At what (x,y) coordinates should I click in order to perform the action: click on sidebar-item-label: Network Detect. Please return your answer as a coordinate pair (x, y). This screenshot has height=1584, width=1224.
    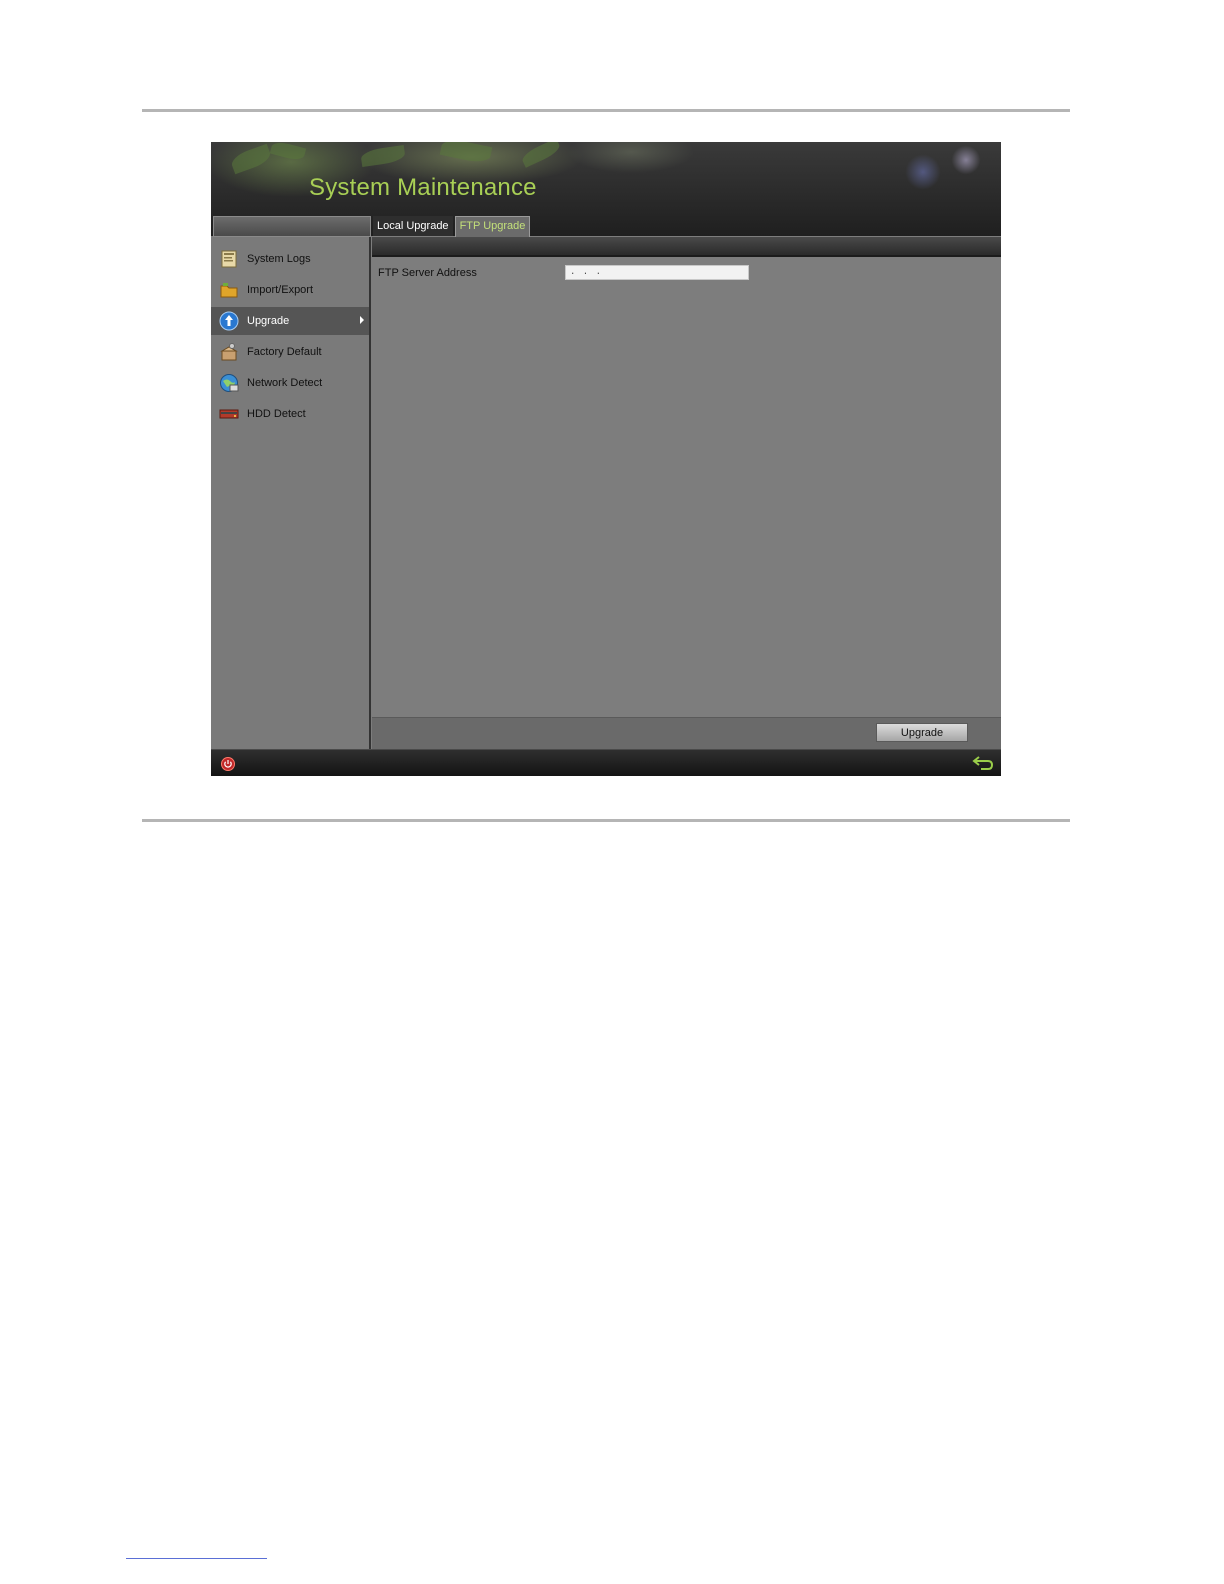
    Looking at the image, I should click on (285, 383).